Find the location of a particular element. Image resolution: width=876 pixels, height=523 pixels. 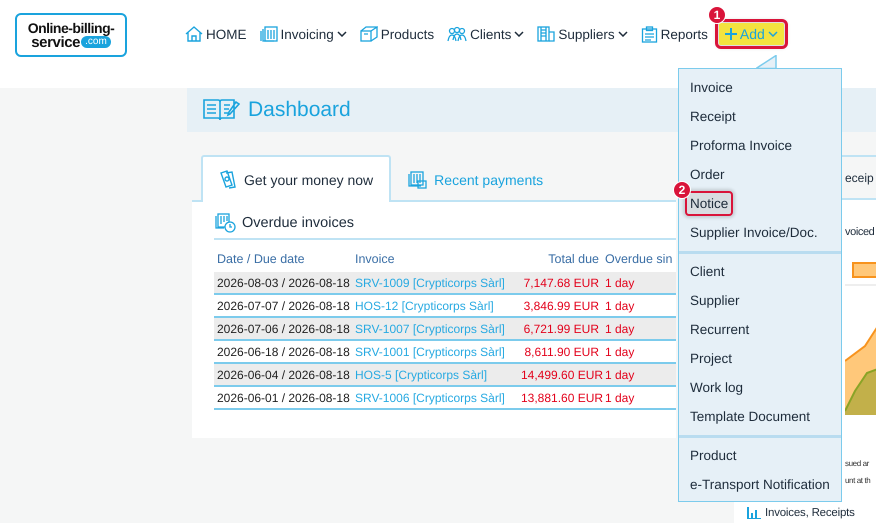

menu-item: Invoice is located at coordinates (711, 87).